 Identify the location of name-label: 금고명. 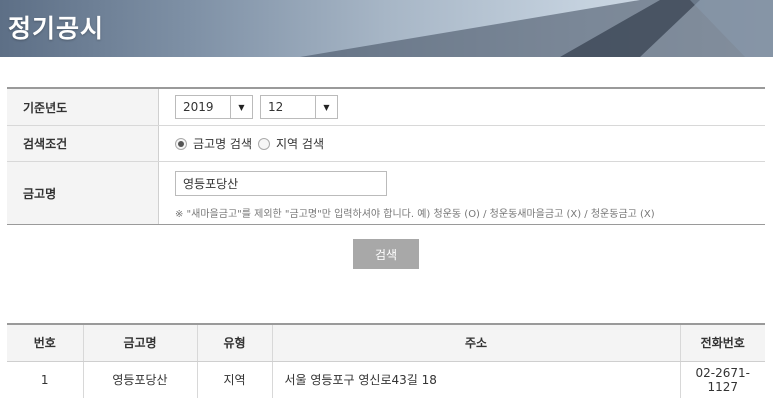
(83, 193).